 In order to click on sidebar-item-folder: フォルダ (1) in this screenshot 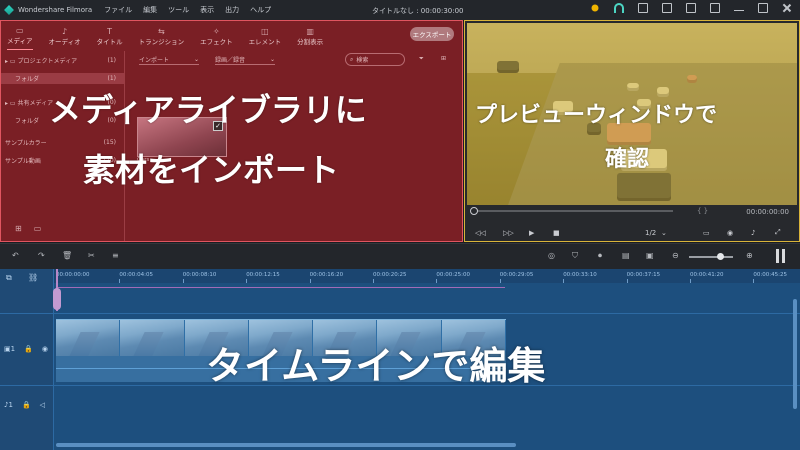, I will do `click(62, 78)`.